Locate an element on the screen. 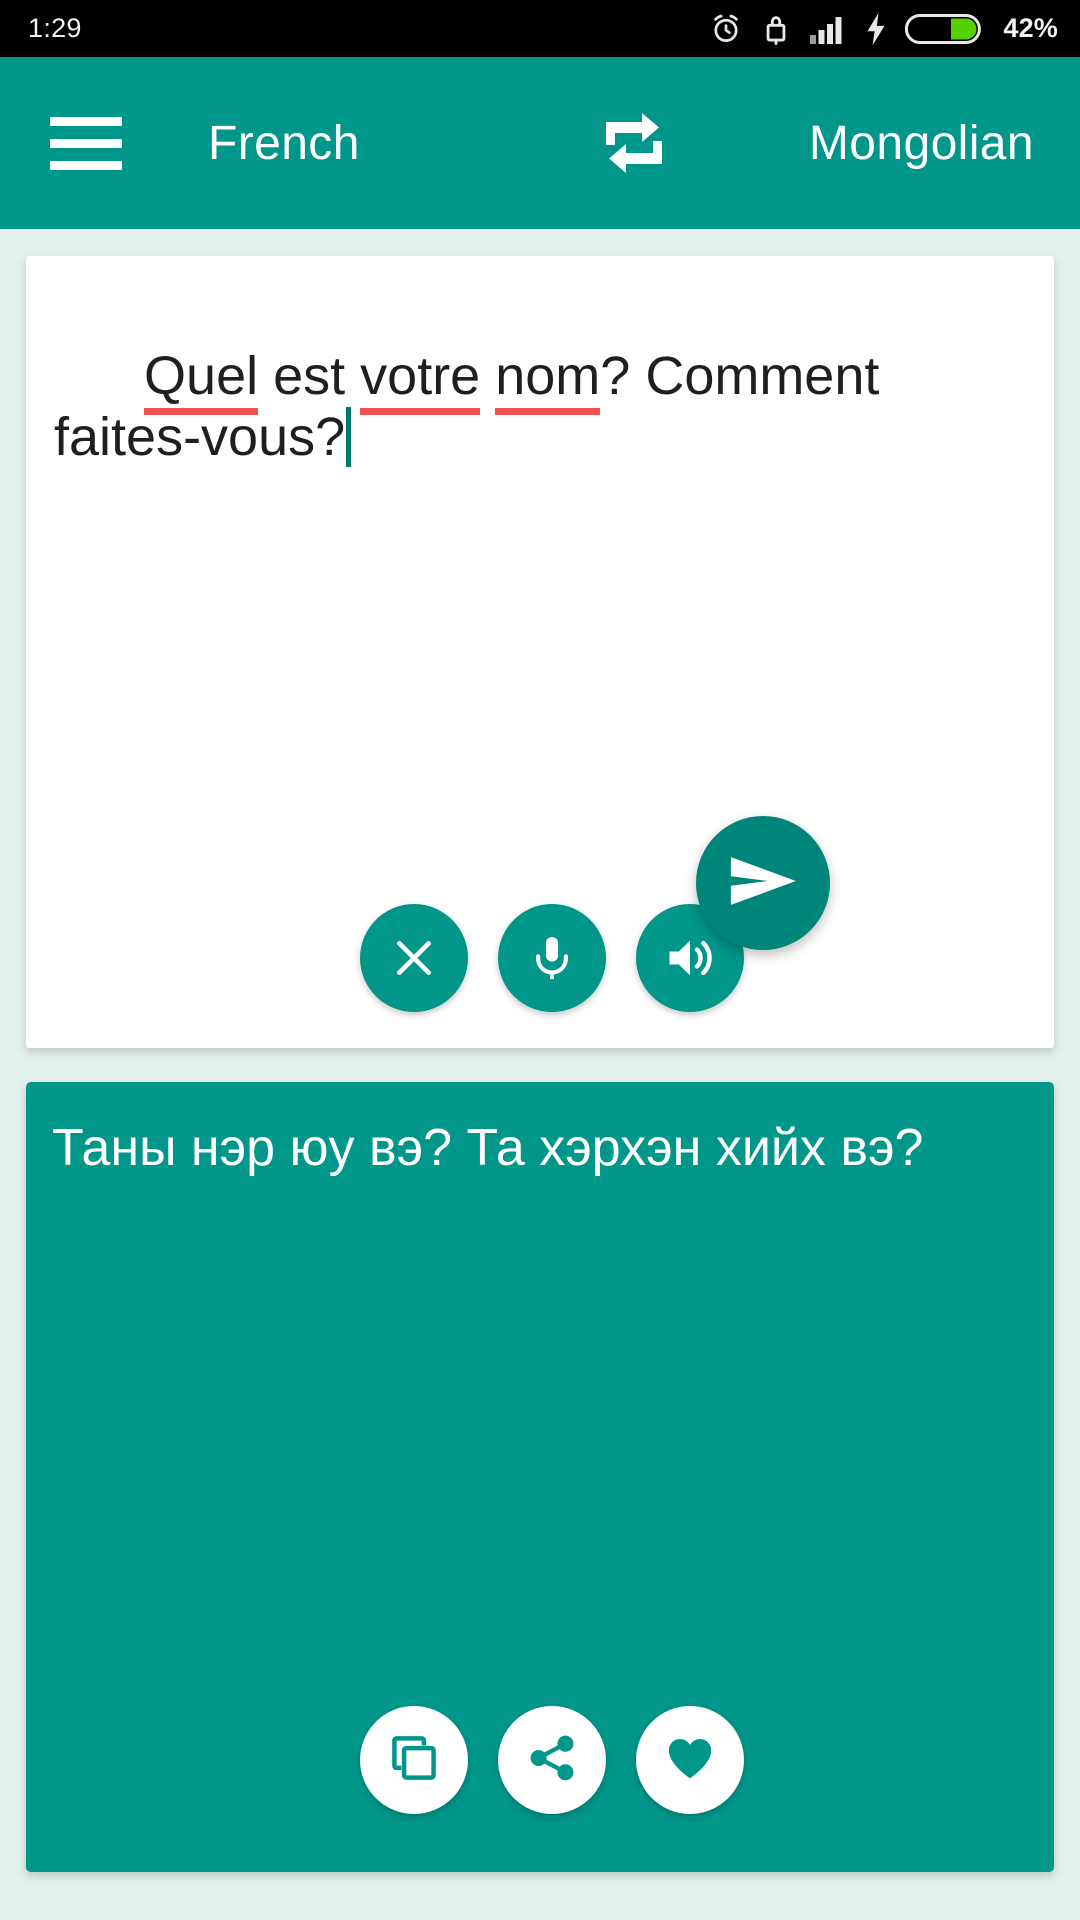 The image size is (1080, 1920). close-icon is located at coordinates (414, 958).